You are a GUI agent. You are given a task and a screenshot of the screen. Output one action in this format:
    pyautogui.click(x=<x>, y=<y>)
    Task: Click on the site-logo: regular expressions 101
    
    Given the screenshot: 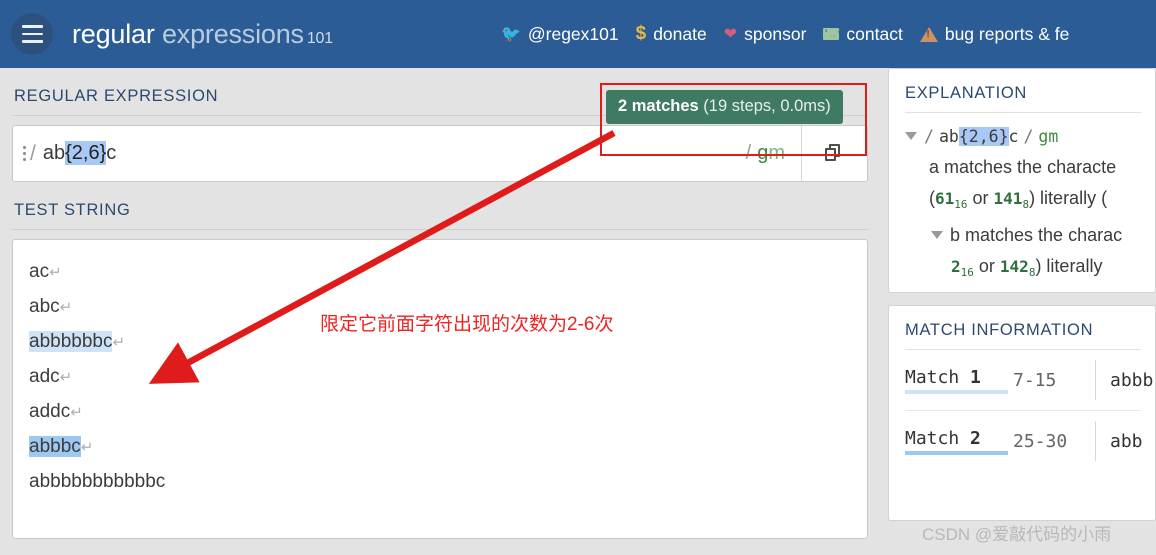 What is the action you would take?
    pyautogui.click(x=202, y=34)
    